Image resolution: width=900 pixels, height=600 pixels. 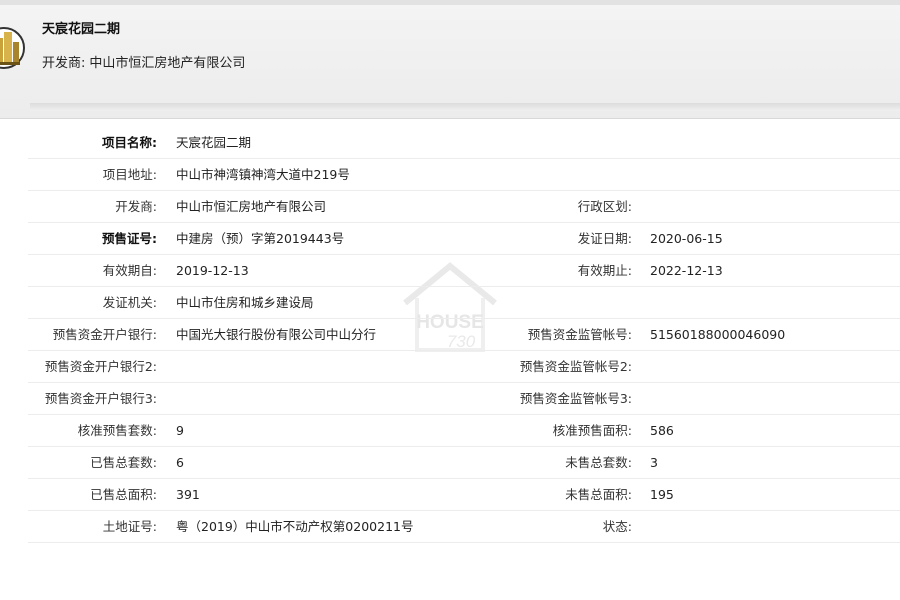 I want to click on developer-label: 开发商:, so click(x=64, y=63).